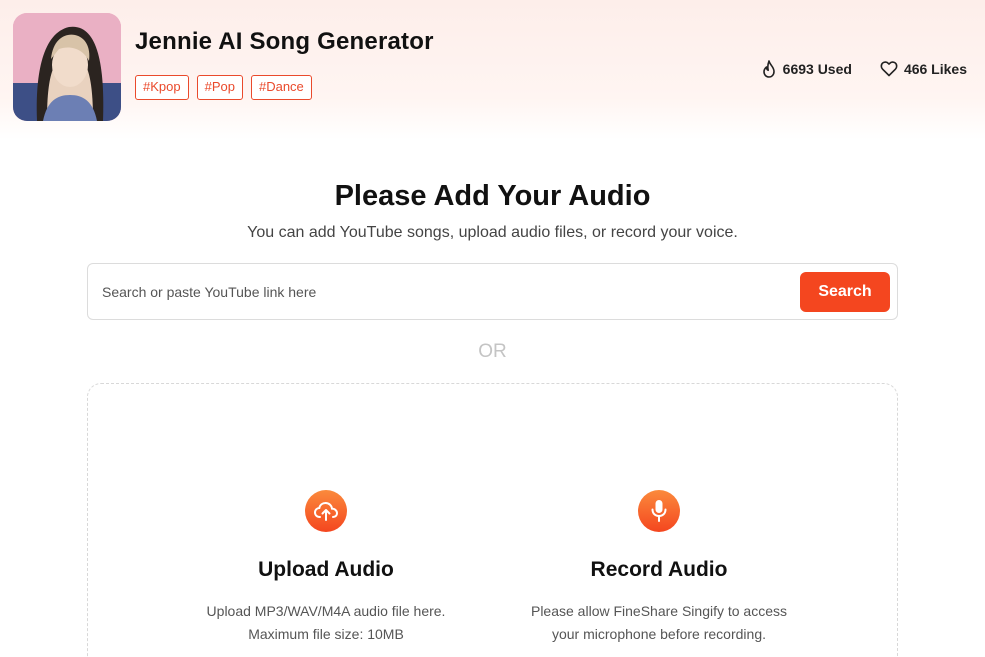 This screenshot has height=657, width=985. Describe the element at coordinates (281, 87) in the screenshot. I see `tag-dance: #Dance` at that location.